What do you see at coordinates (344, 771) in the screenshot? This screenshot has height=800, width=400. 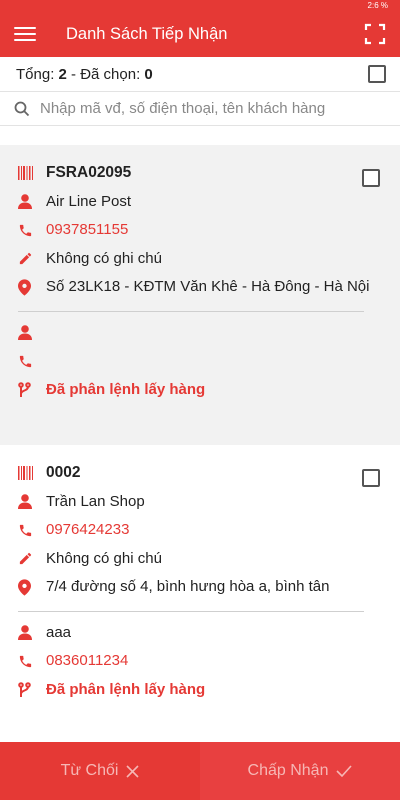 I see `check-icon` at bounding box center [344, 771].